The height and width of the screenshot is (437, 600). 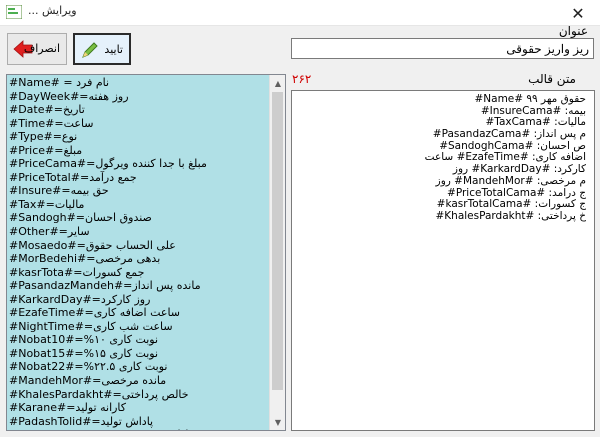 I want to click on close-icon: ✕, so click(x=578, y=13).